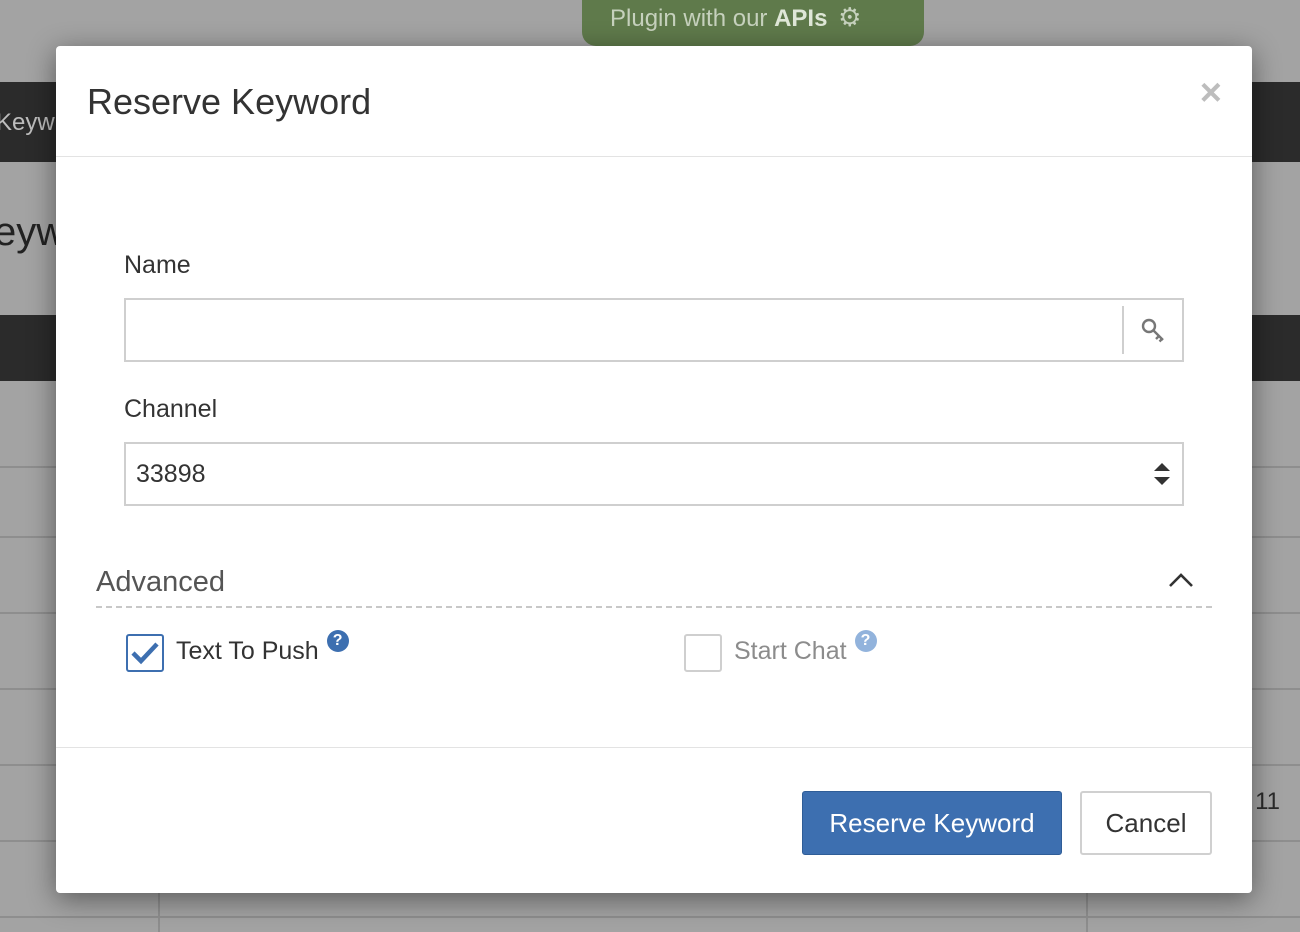 Image resolution: width=1300 pixels, height=932 pixels. What do you see at coordinates (157, 265) in the screenshot?
I see `name-label: Name` at bounding box center [157, 265].